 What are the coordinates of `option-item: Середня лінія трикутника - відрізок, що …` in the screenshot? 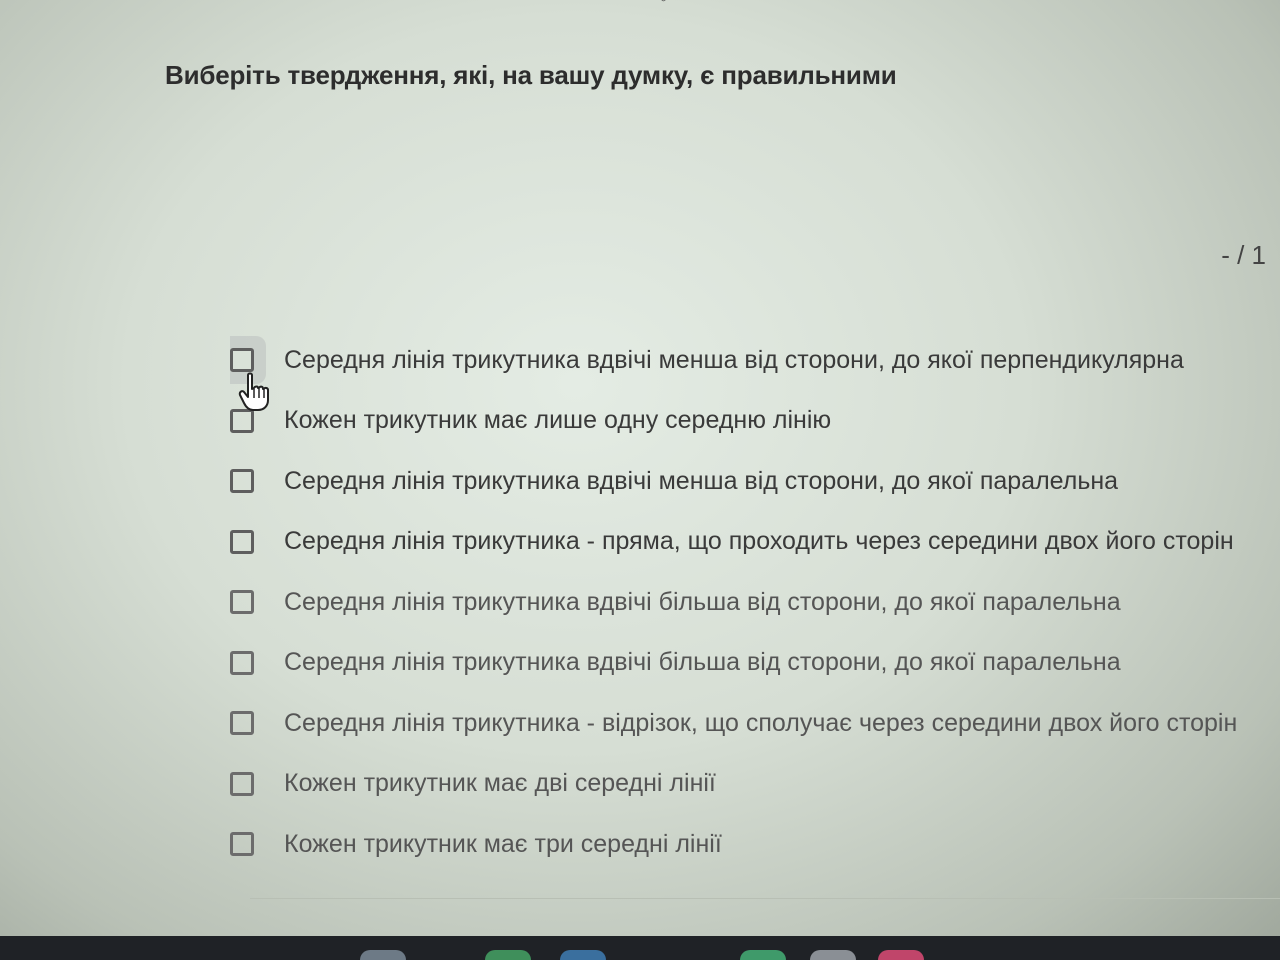 It's located at (750, 723).